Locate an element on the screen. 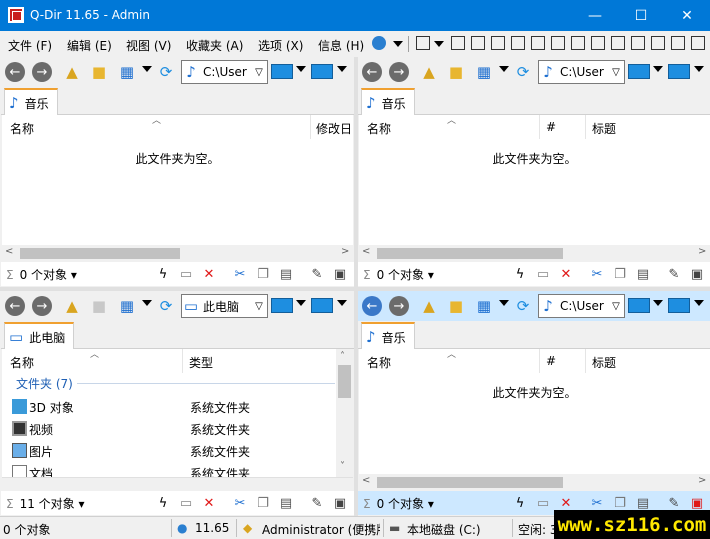 This screenshot has width=710, height=539. address-bar: ▭ 此电脑 ▽ is located at coordinates (224, 306).